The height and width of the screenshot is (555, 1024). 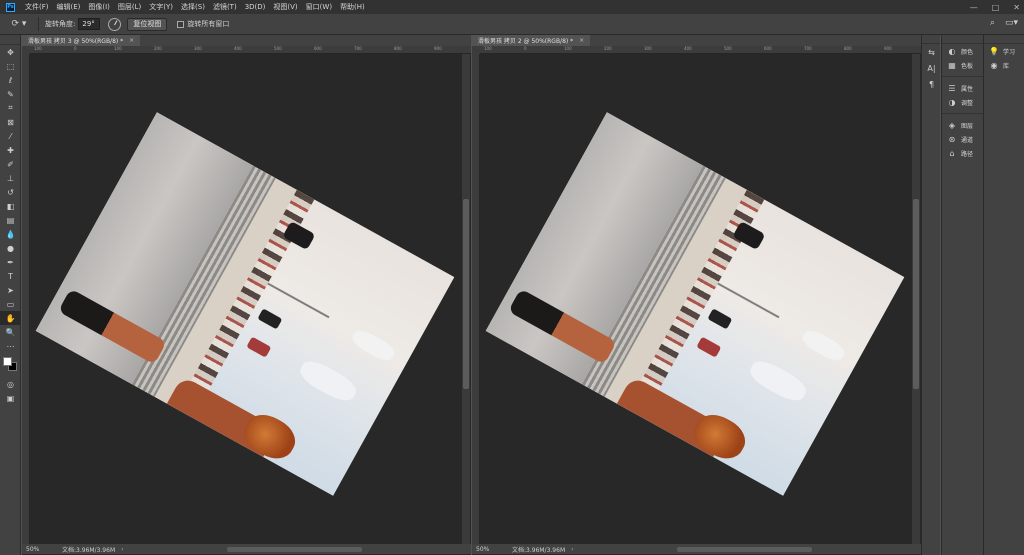 What do you see at coordinates (1004, 65) in the screenshot?
I see `libraries-panel: ◉ 库` at bounding box center [1004, 65].